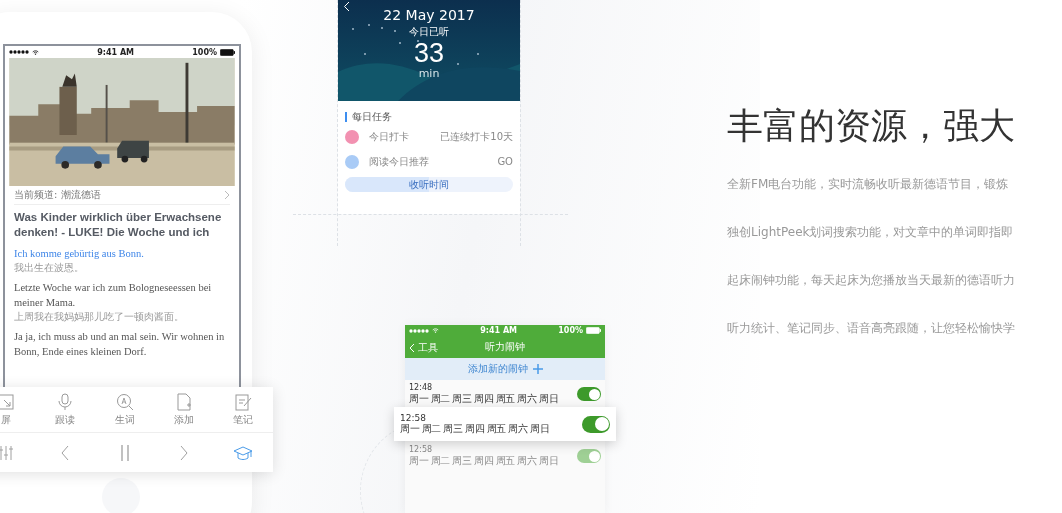 Image resolution: width=1062 pixels, height=513 pixels. I want to click on note-edit-icon, so click(243, 402).